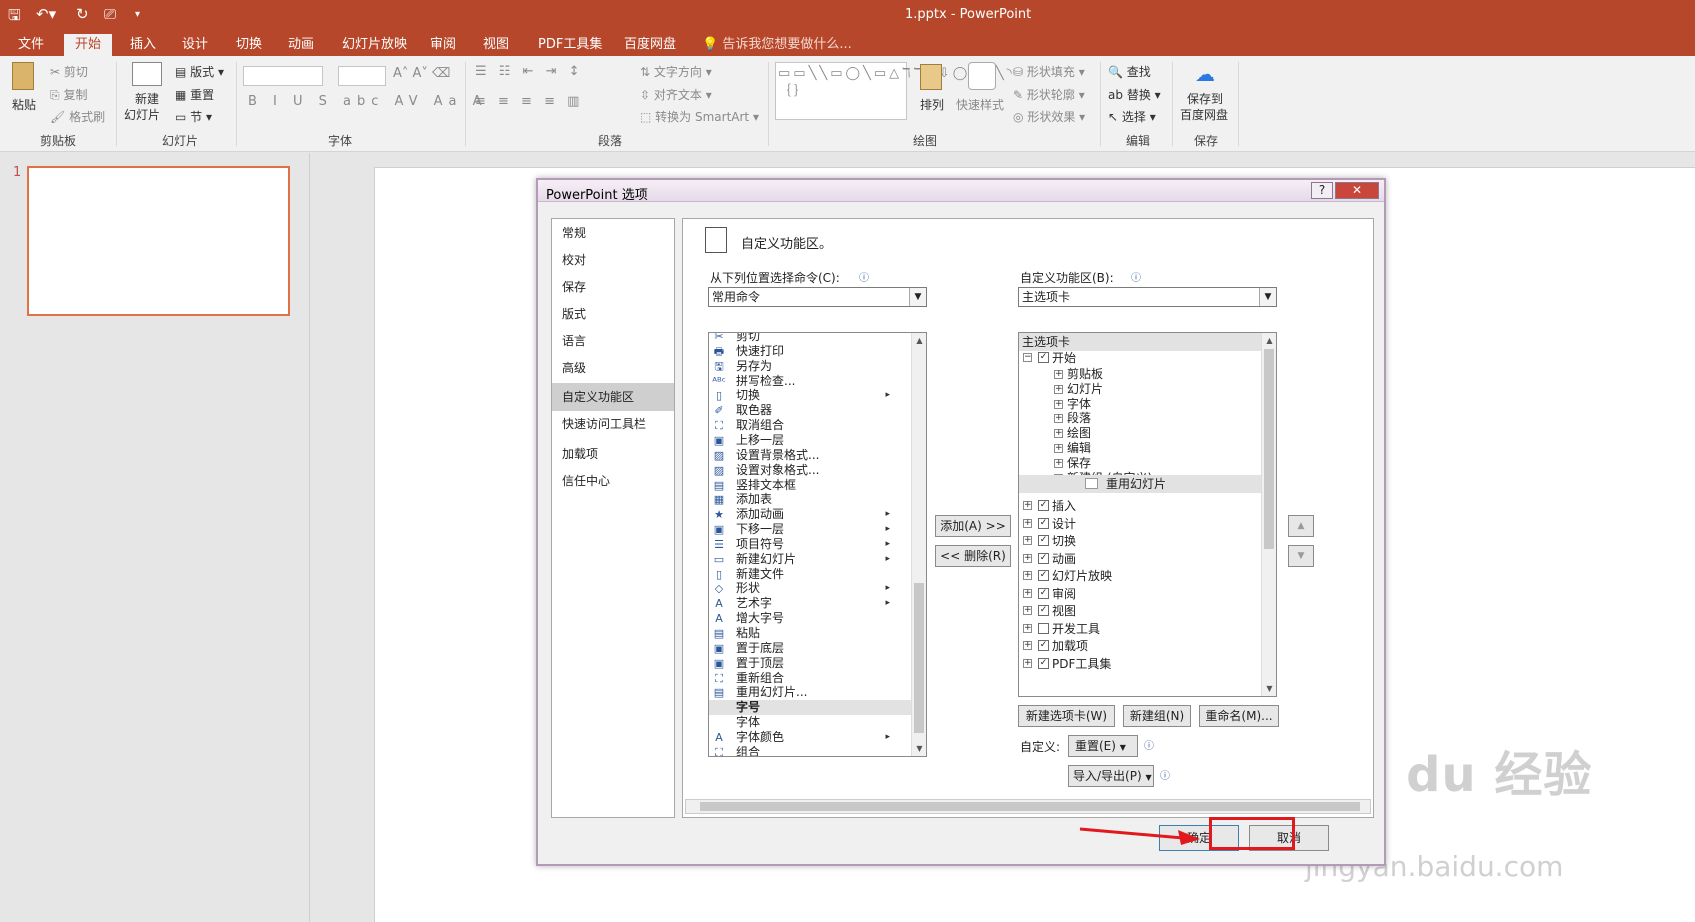 The image size is (1695, 922). Describe the element at coordinates (374, 45) in the screenshot. I see `tab-slideshow: 幻灯片放映` at that location.